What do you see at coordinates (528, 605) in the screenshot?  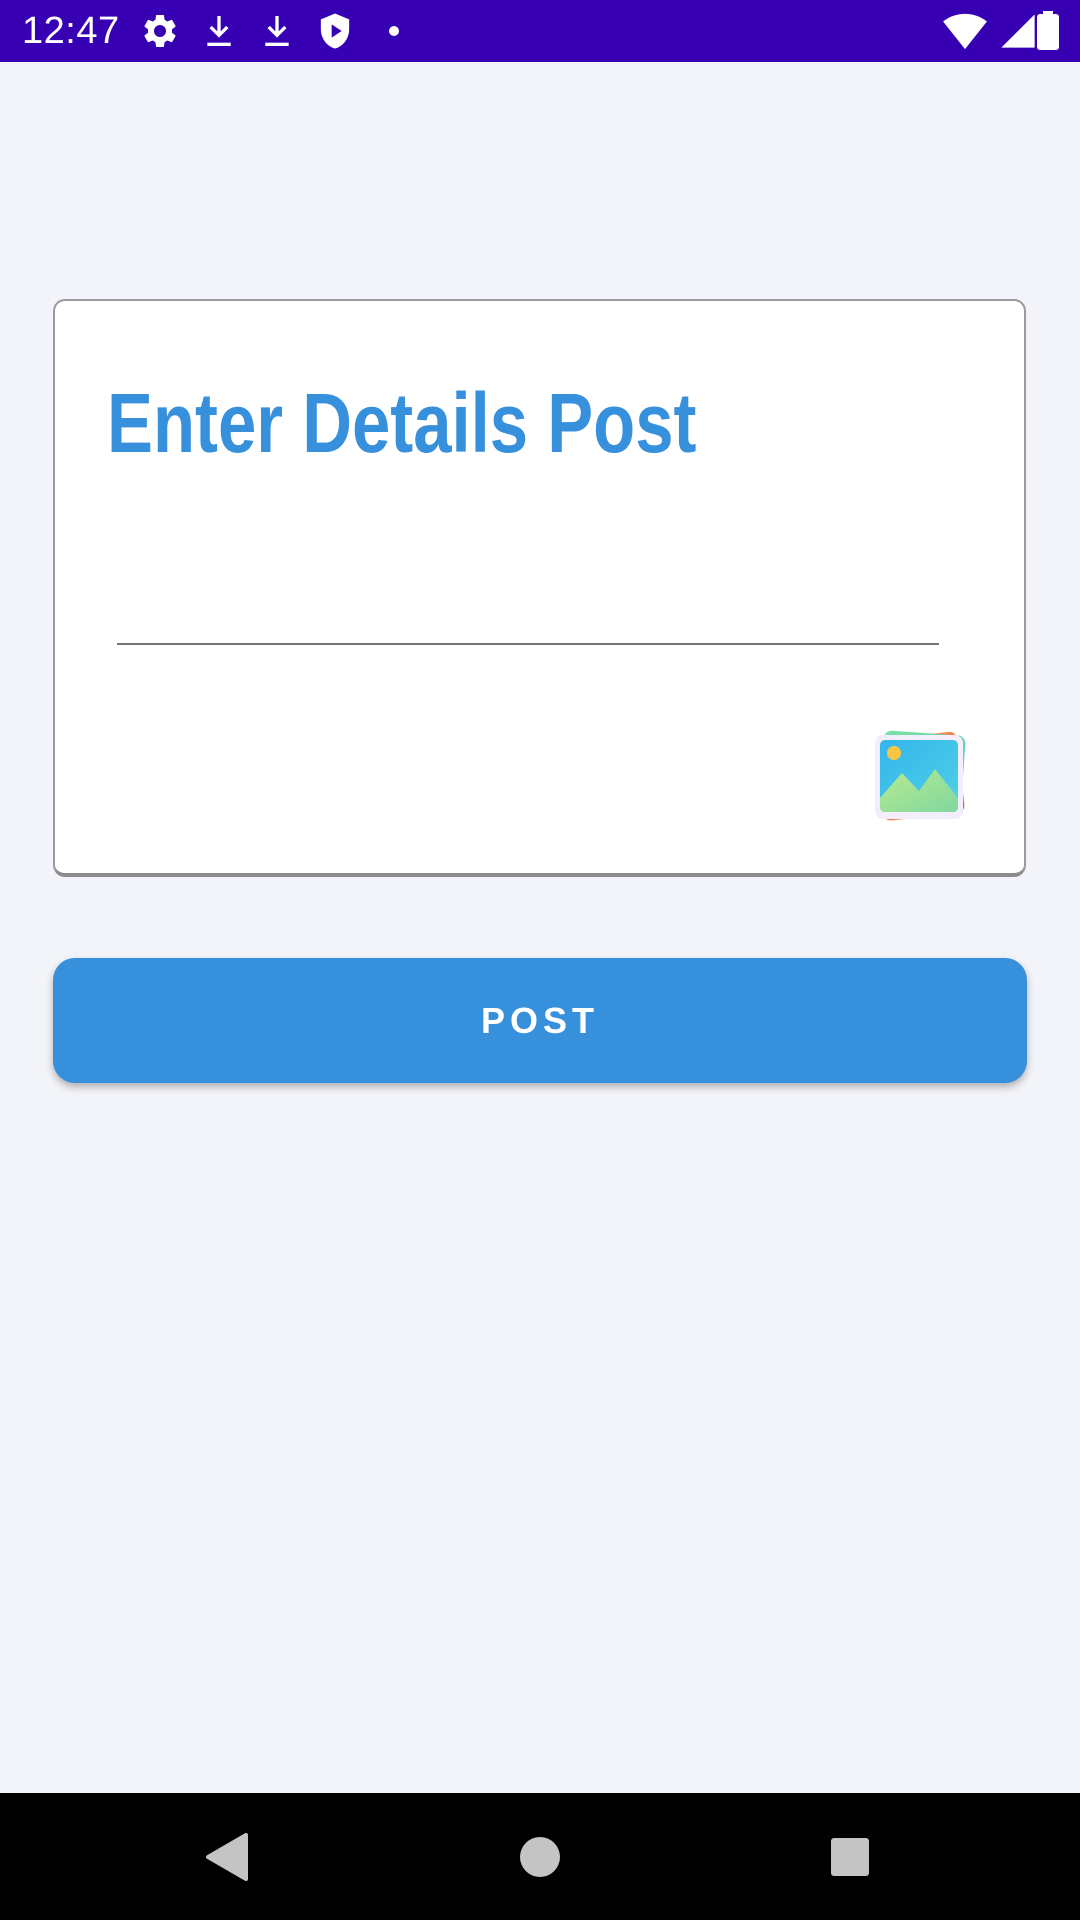 I see `details-input` at bounding box center [528, 605].